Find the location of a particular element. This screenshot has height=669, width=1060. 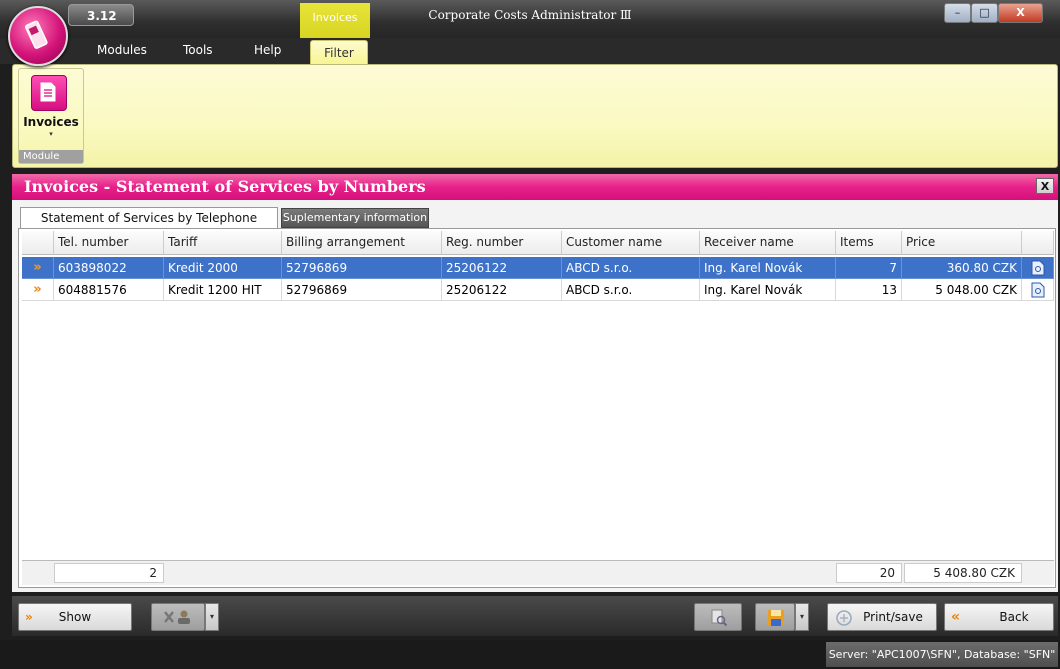

column-header-actions is located at coordinates (1038, 243).